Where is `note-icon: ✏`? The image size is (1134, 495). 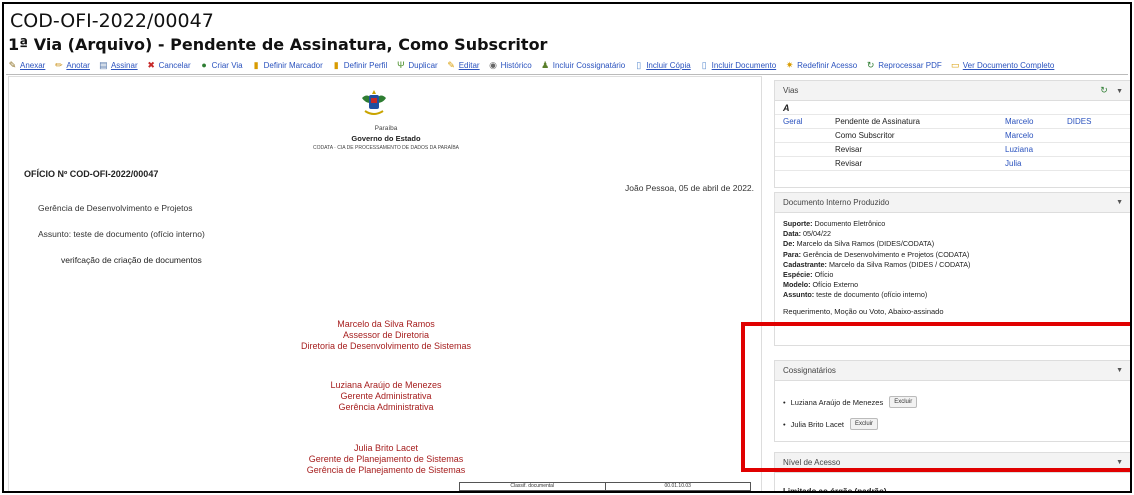
note-icon: ✏ is located at coordinates (59, 64).